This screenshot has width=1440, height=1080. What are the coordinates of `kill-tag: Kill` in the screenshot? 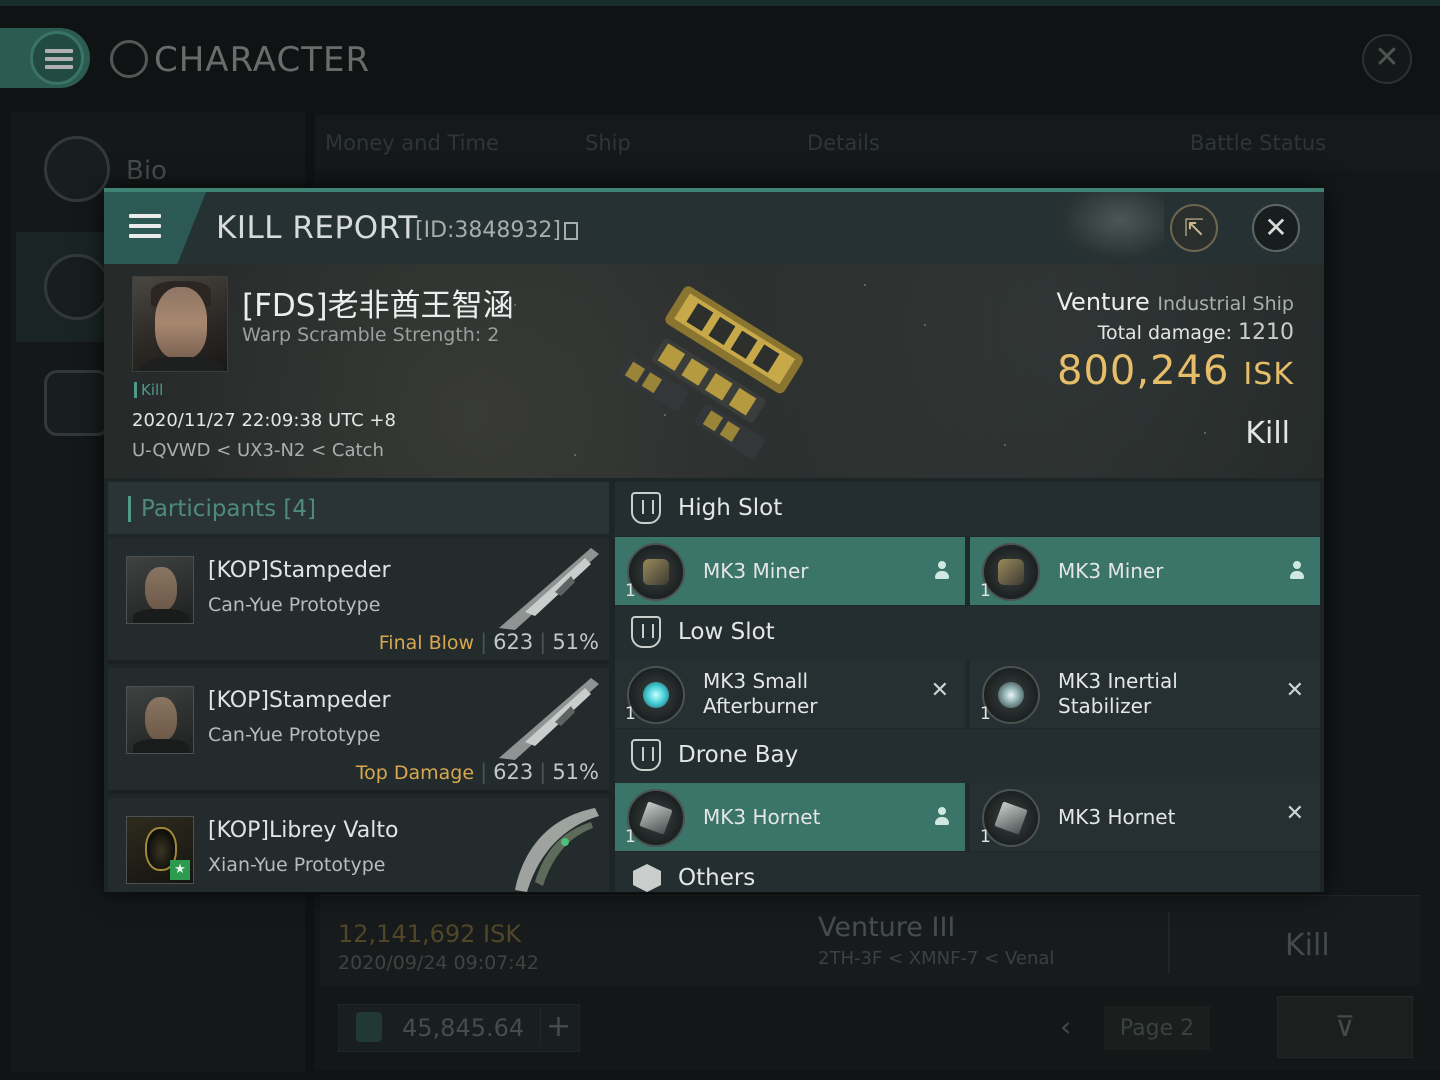 It's located at (148, 390).